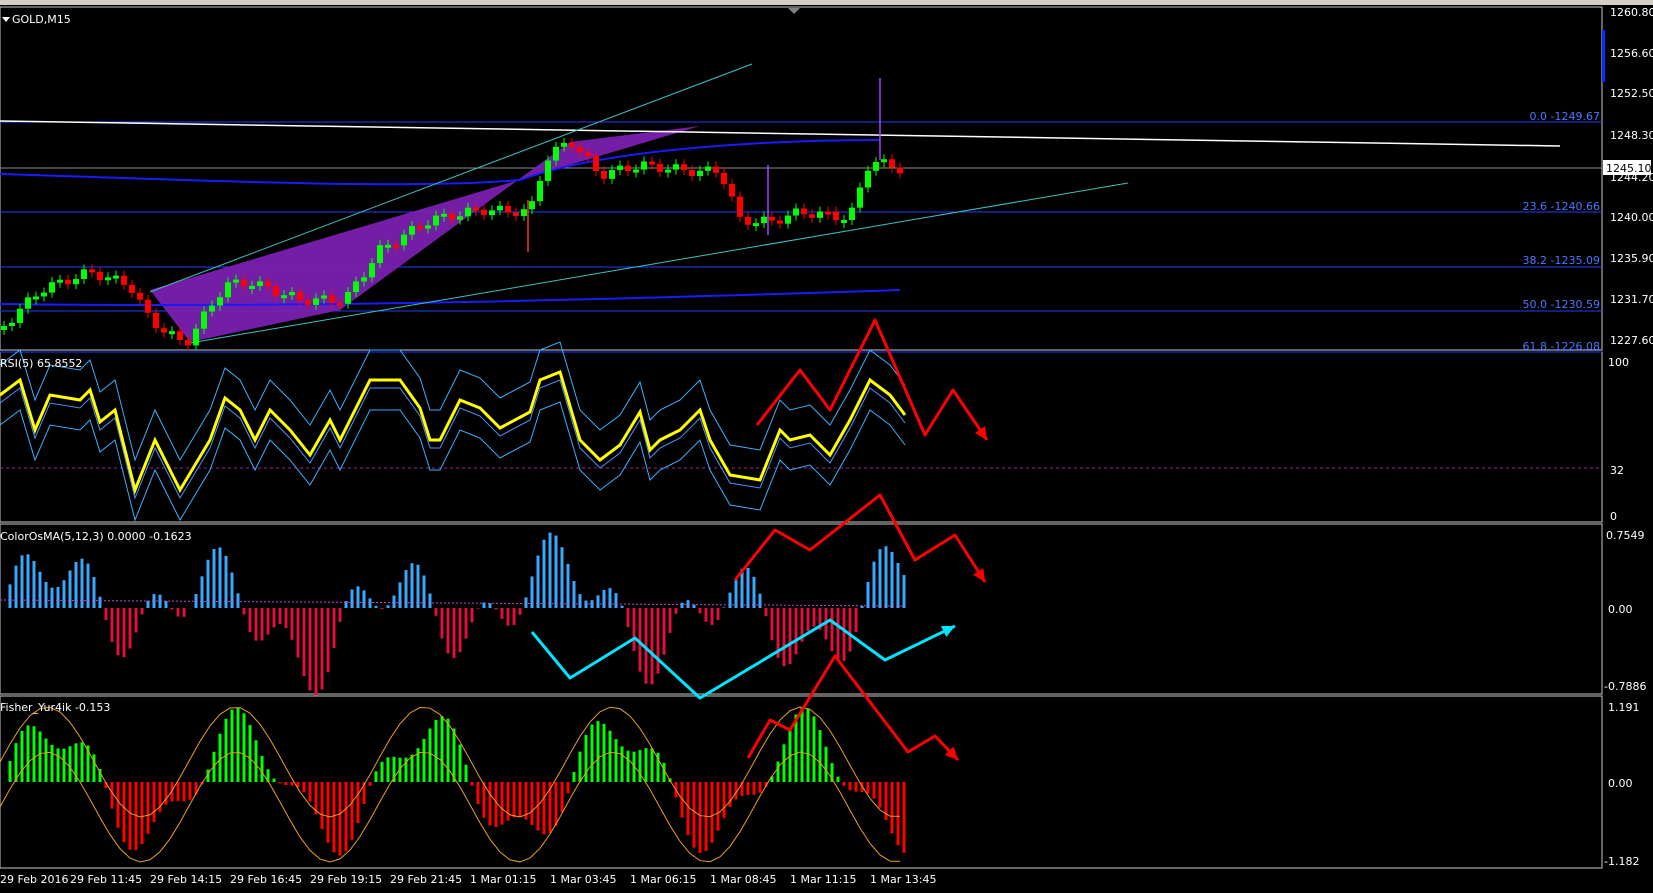 The width and height of the screenshot is (1653, 893). Describe the element at coordinates (853, 708) in the screenshot. I see `arrow-fisher` at that location.